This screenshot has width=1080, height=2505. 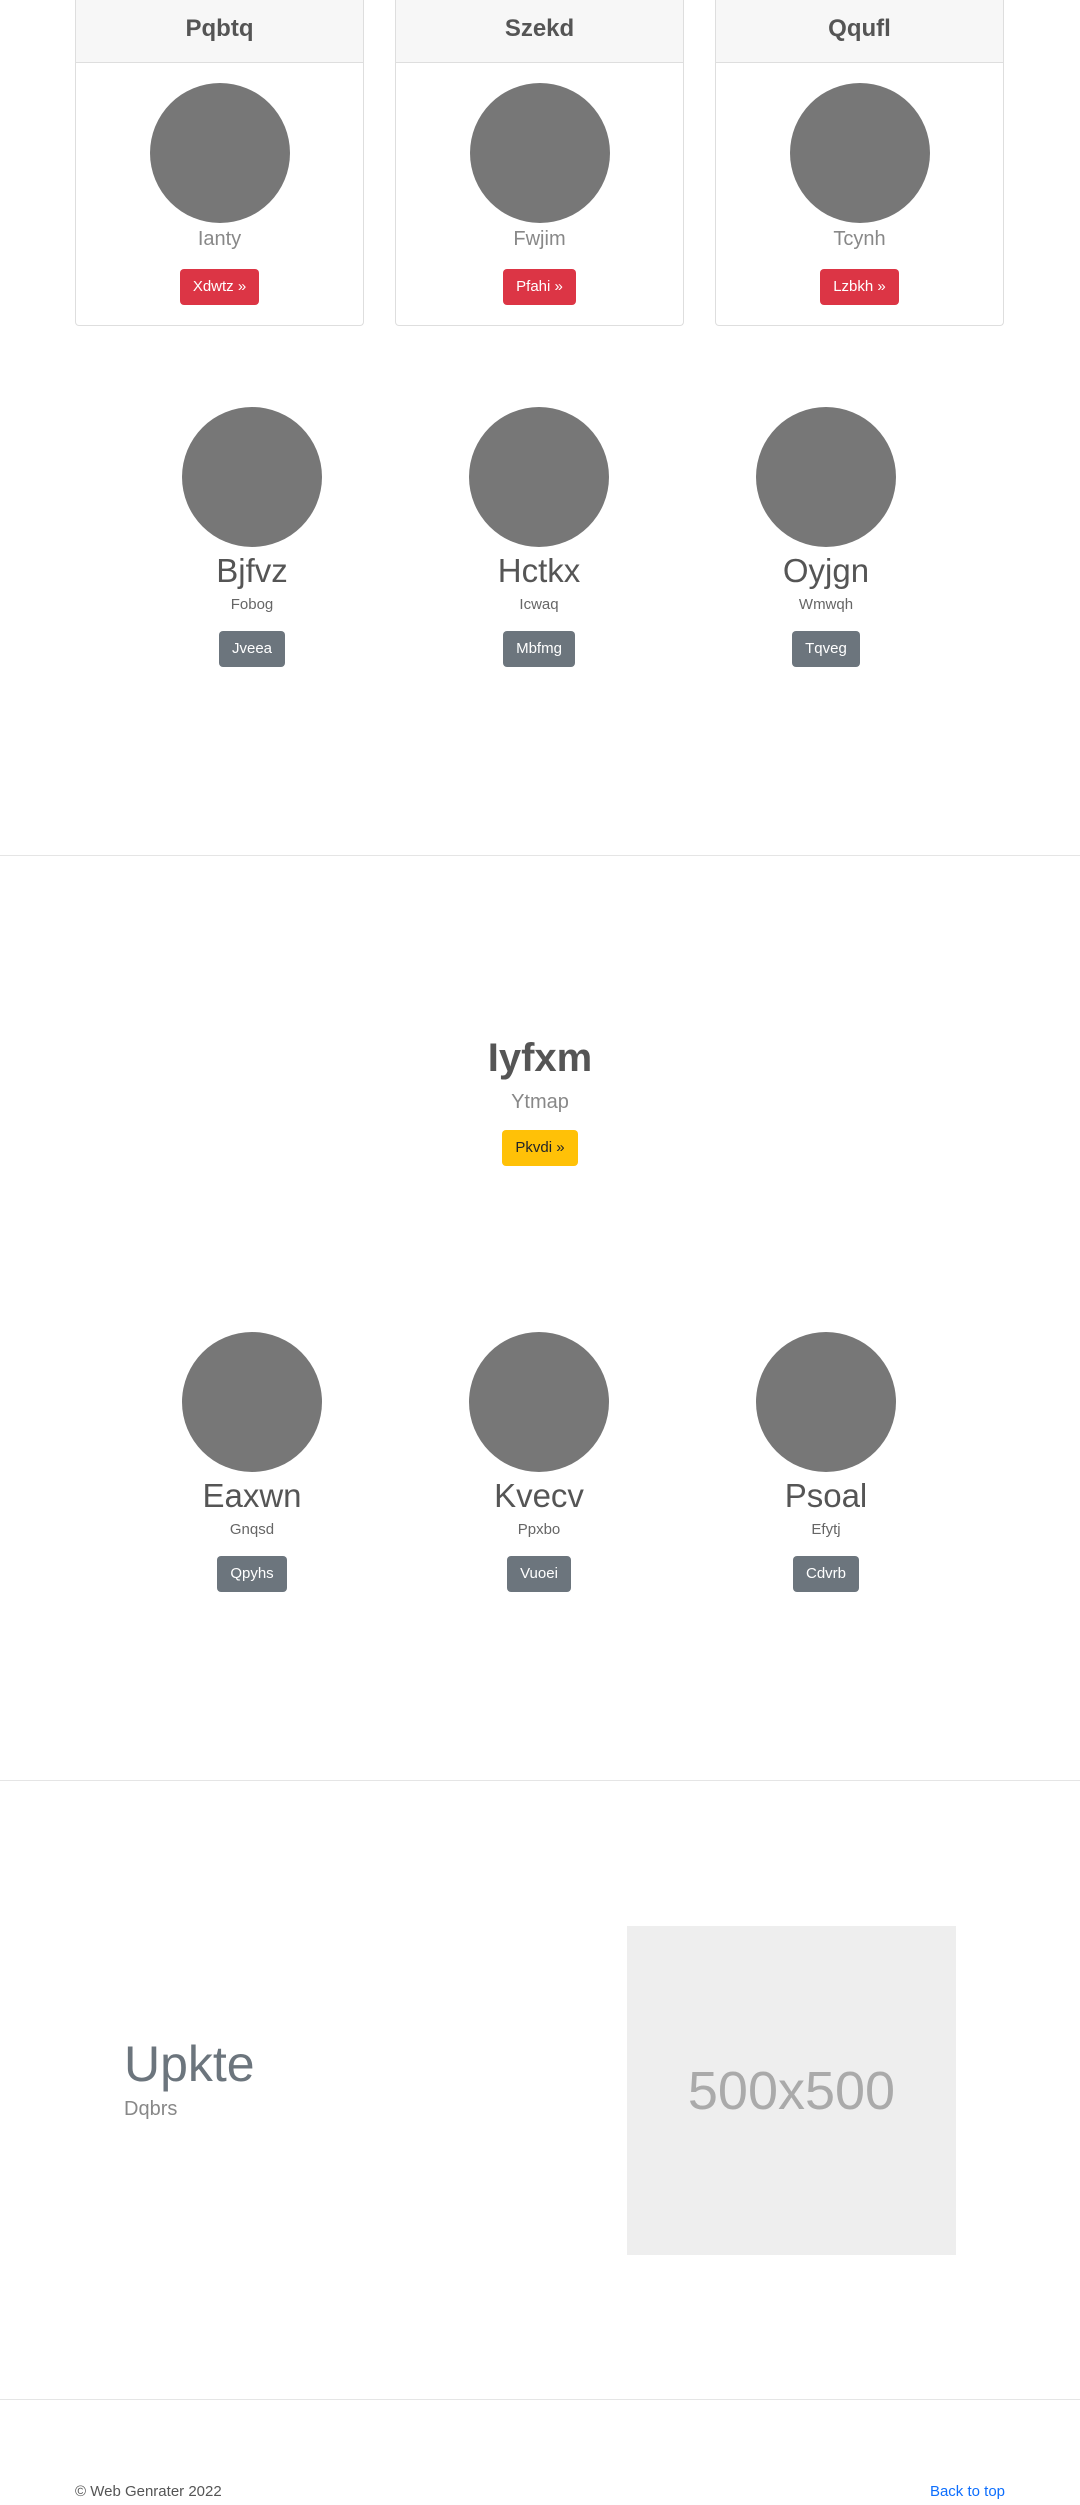 What do you see at coordinates (826, 570) in the screenshot?
I see `circle-title: Oyjgn` at bounding box center [826, 570].